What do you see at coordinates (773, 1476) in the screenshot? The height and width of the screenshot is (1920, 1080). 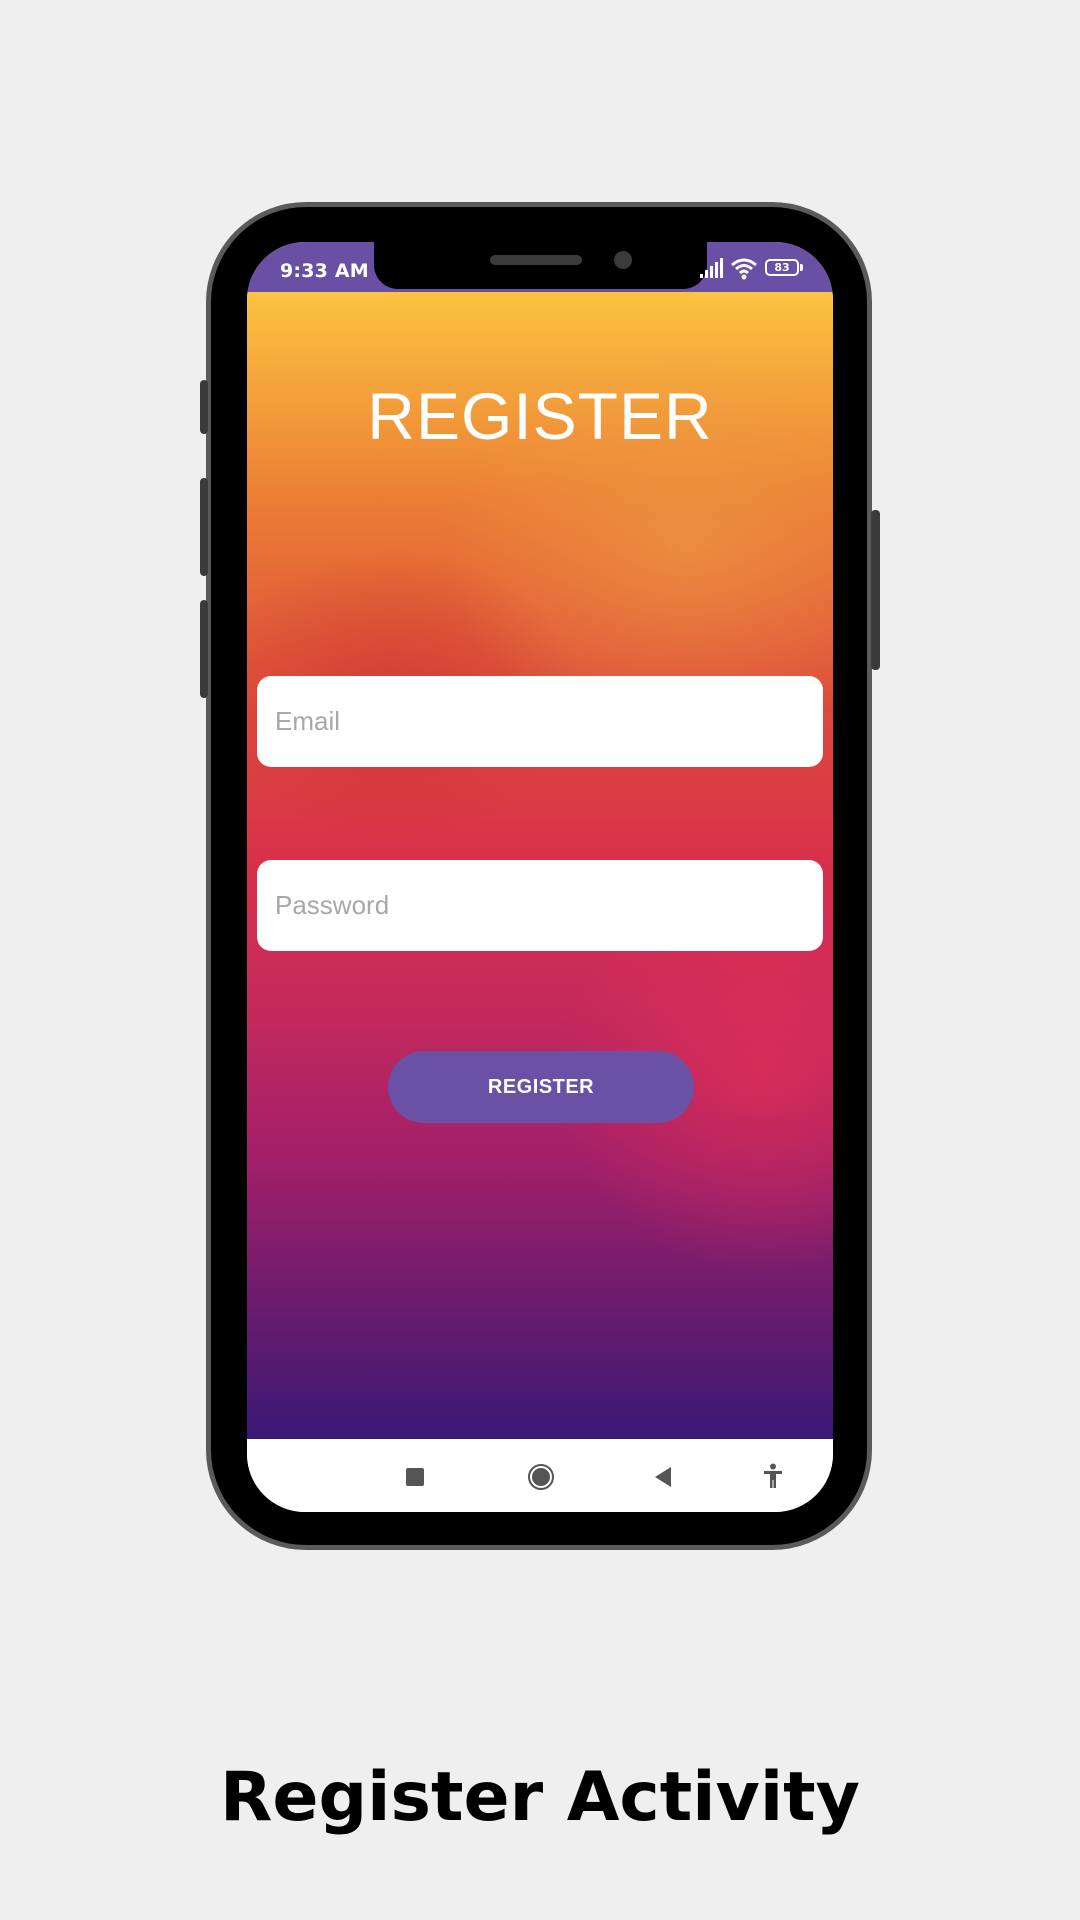 I see `accessibility-icon` at bounding box center [773, 1476].